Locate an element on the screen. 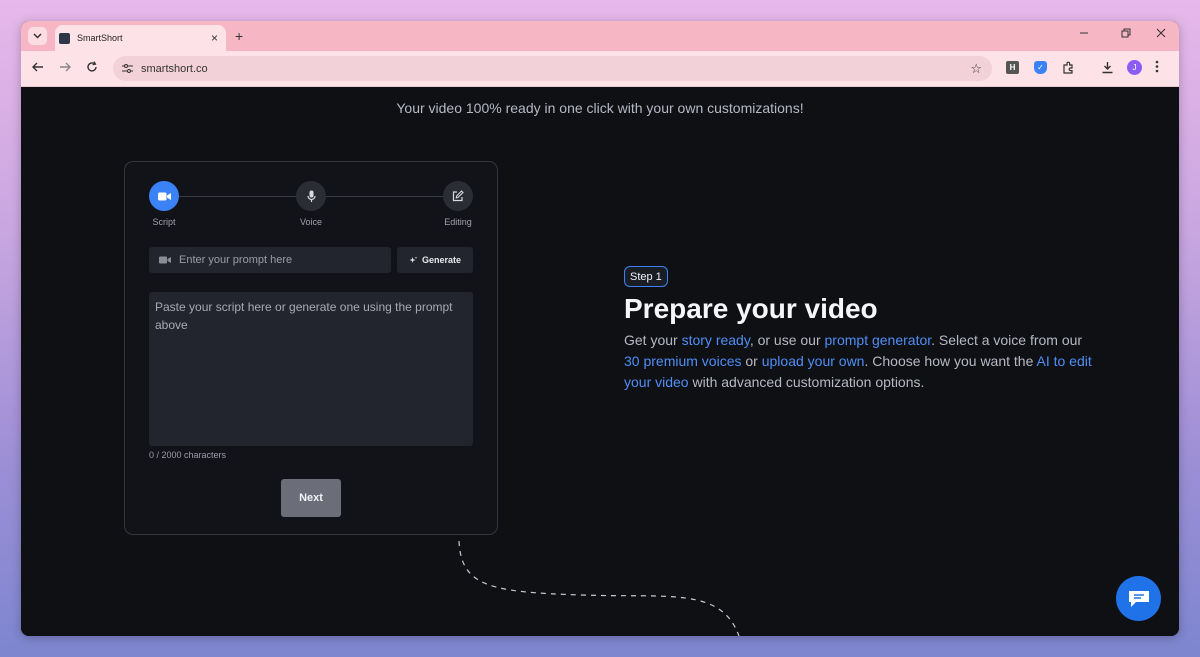 The width and height of the screenshot is (1200, 657). shield-extension-icon: ✓ is located at coordinates (1040, 67).